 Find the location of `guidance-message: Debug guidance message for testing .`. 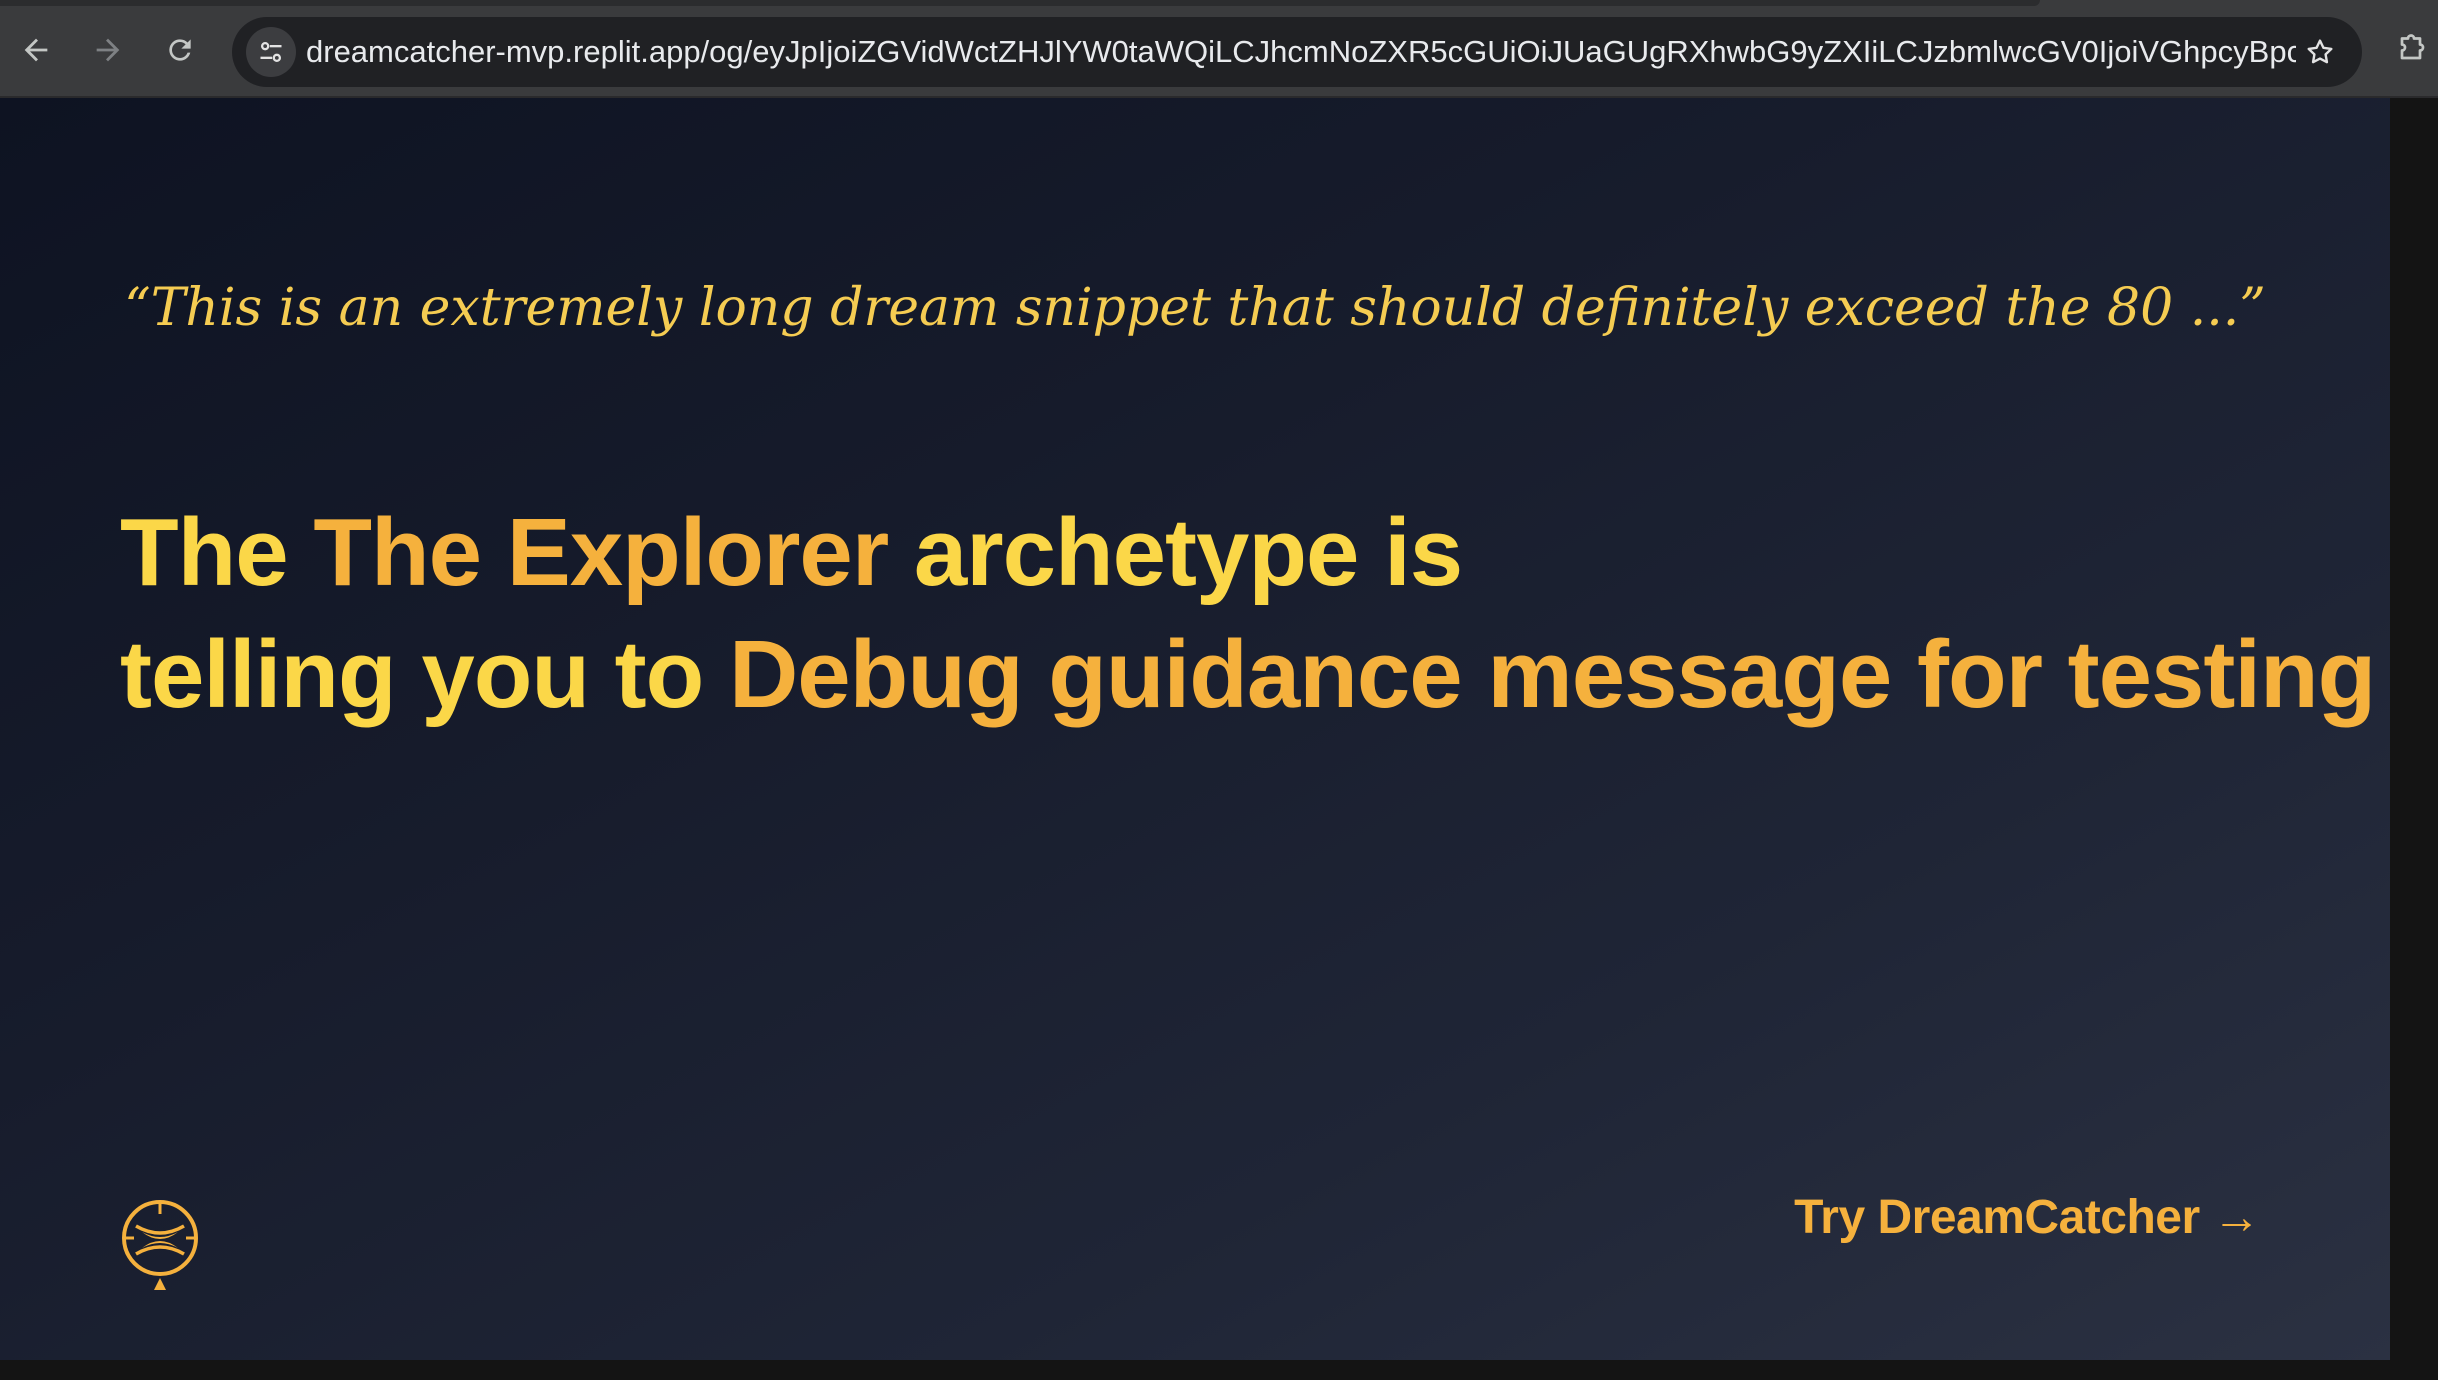

guidance-message: Debug guidance message for testing . is located at coordinates (1559, 674).